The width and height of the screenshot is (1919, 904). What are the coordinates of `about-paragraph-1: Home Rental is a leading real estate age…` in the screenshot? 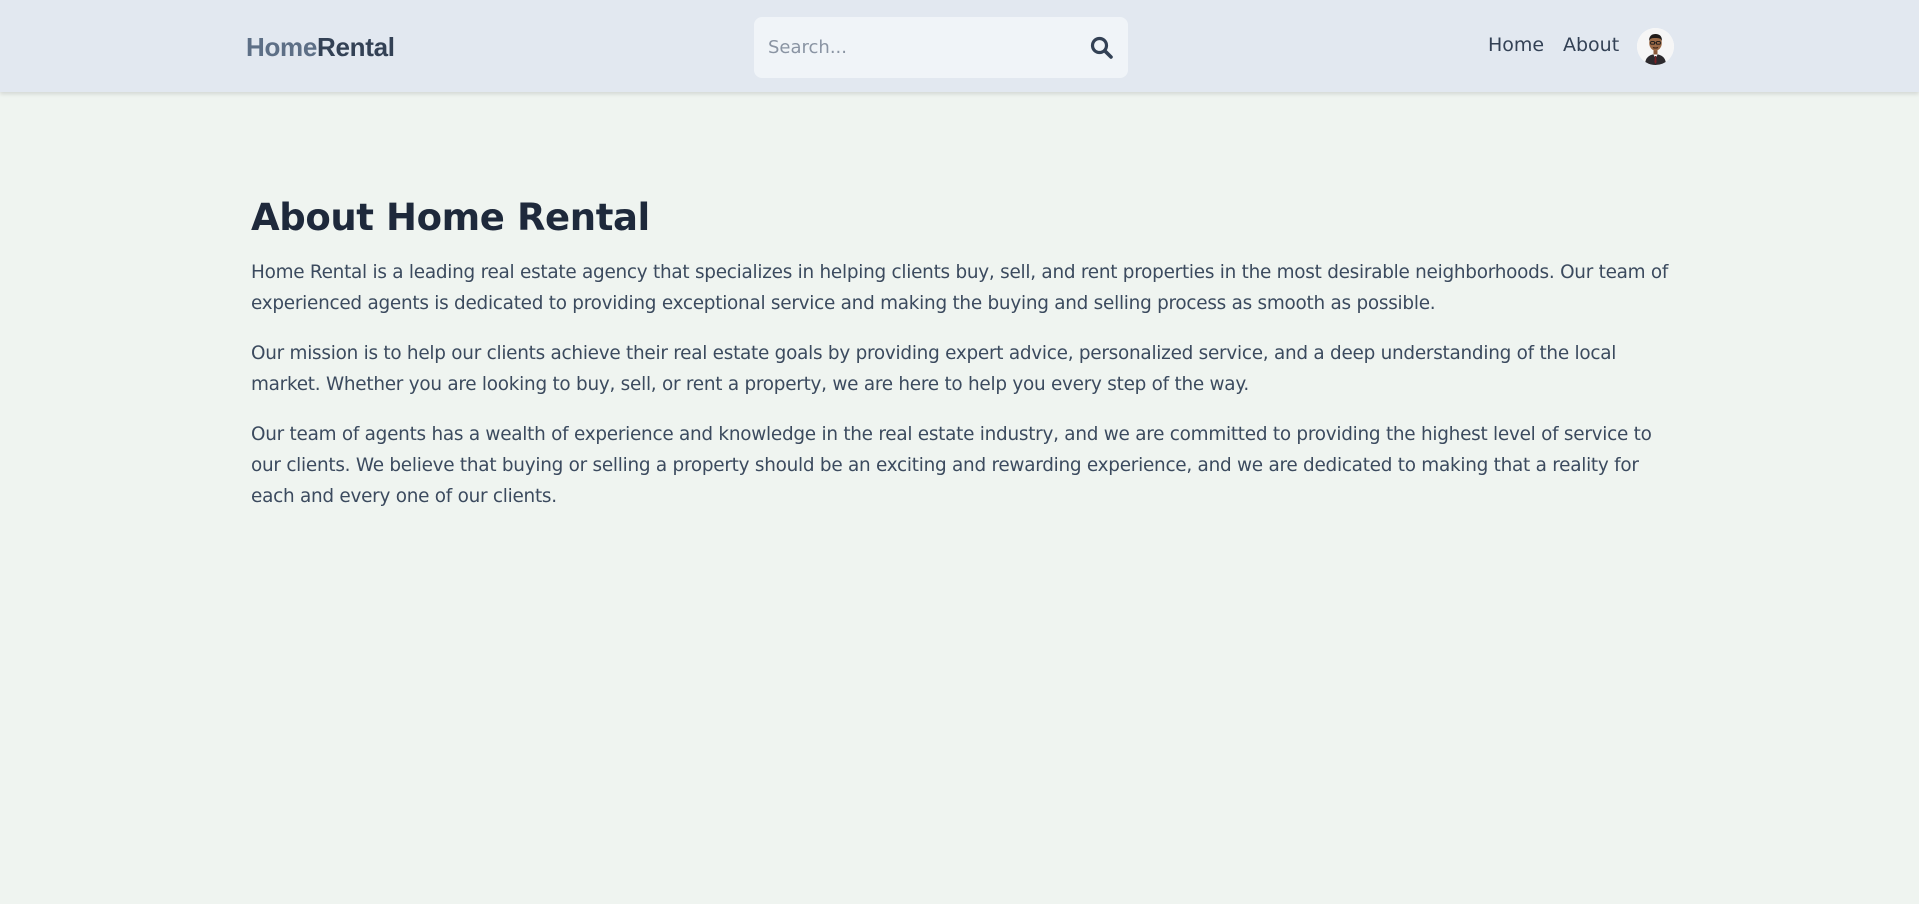 It's located at (960, 288).